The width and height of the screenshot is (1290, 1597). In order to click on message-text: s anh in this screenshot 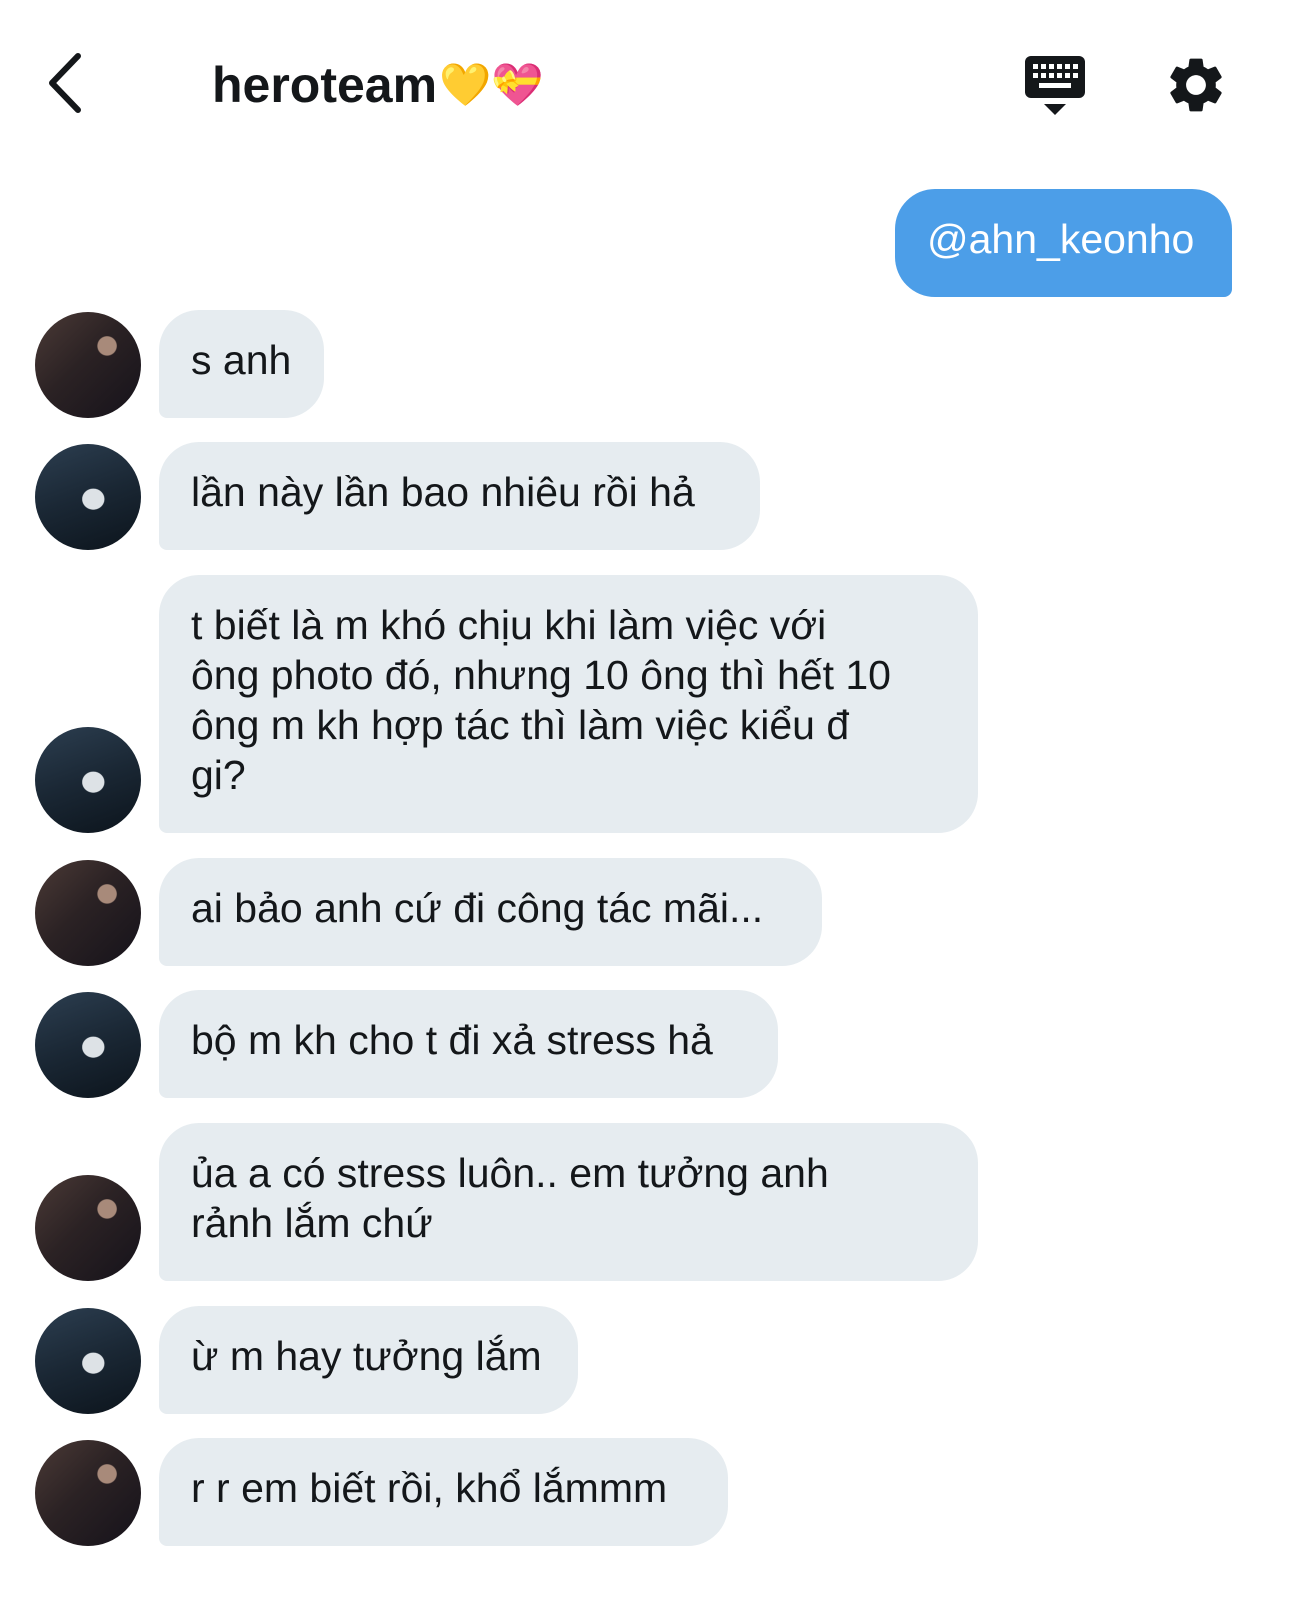, I will do `click(241, 360)`.